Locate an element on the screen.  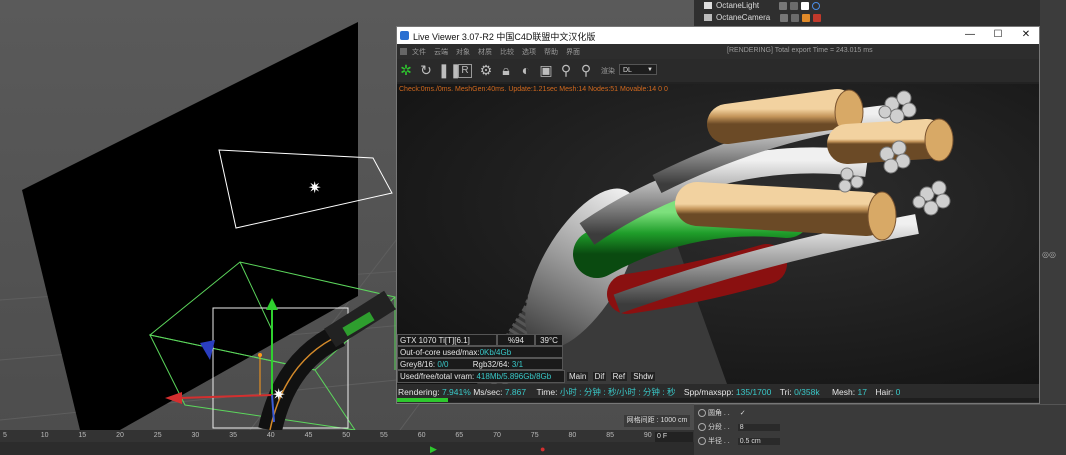
timeline-tick-label: 15 is located at coordinates (82, 435).